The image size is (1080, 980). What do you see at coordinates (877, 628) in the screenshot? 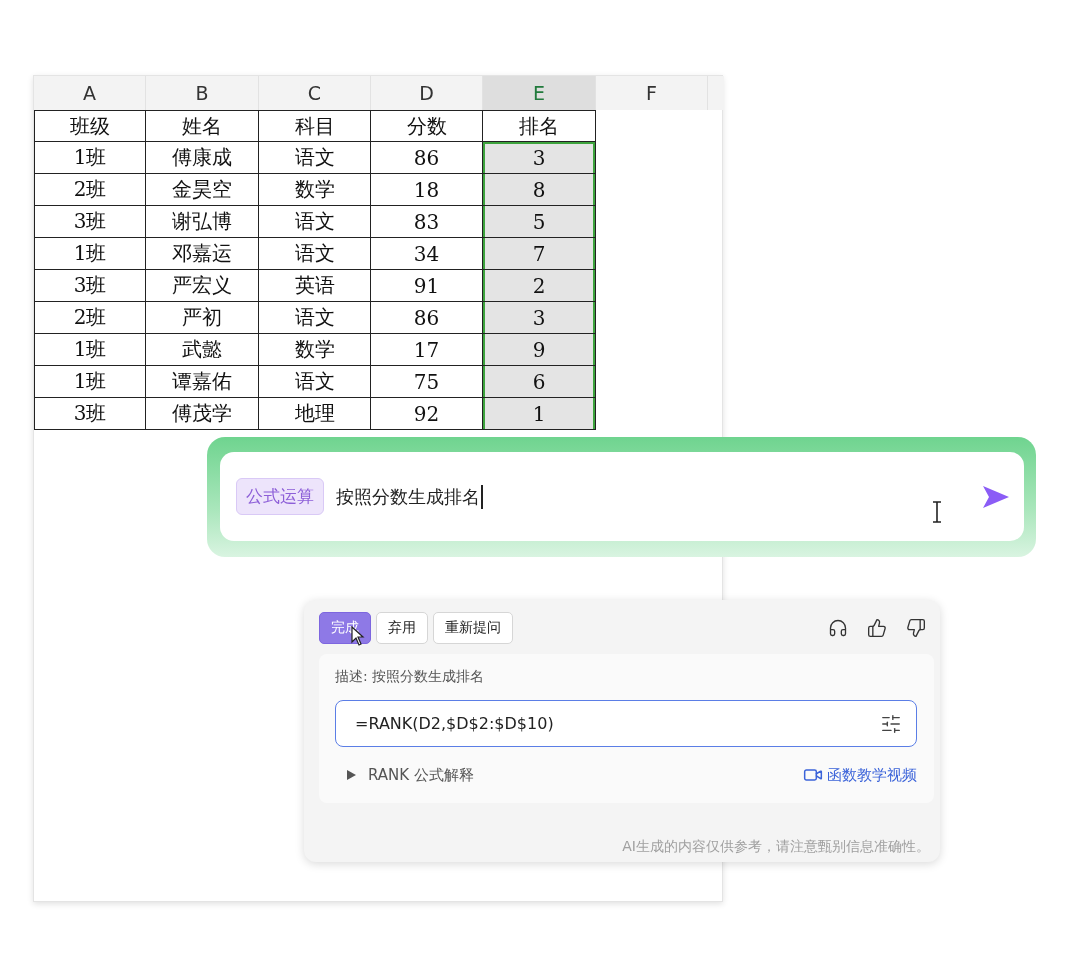
I see `thumbs-up-icon` at bounding box center [877, 628].